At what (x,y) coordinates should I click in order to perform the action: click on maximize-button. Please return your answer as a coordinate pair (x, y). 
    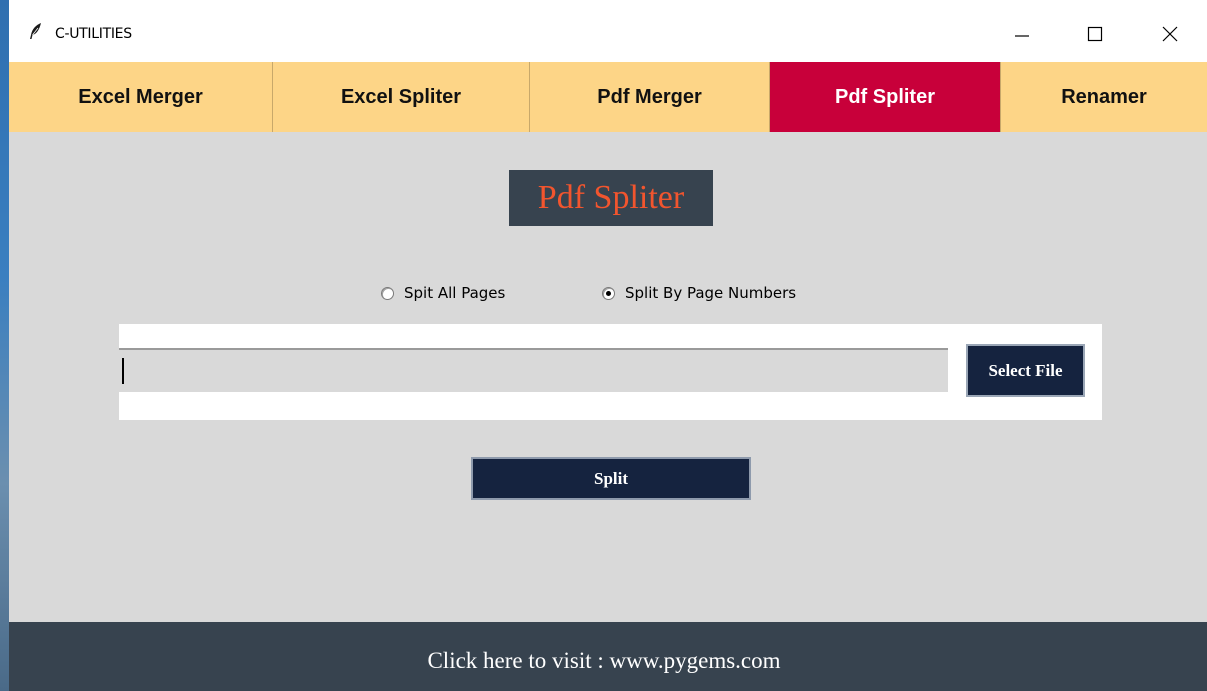
    Looking at the image, I should click on (1095, 34).